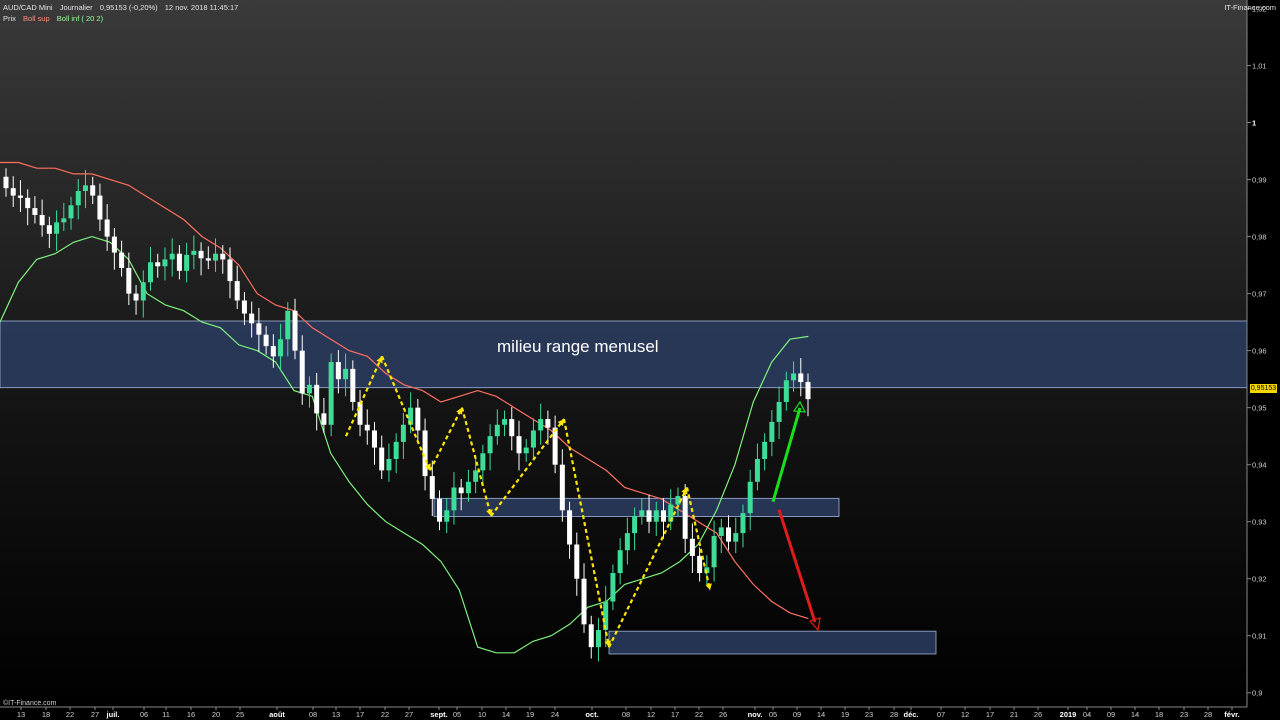 Image resolution: width=1280 pixels, height=720 pixels. What do you see at coordinates (1259, 180) in the screenshot?
I see `y-tick-label: 0,99` at bounding box center [1259, 180].